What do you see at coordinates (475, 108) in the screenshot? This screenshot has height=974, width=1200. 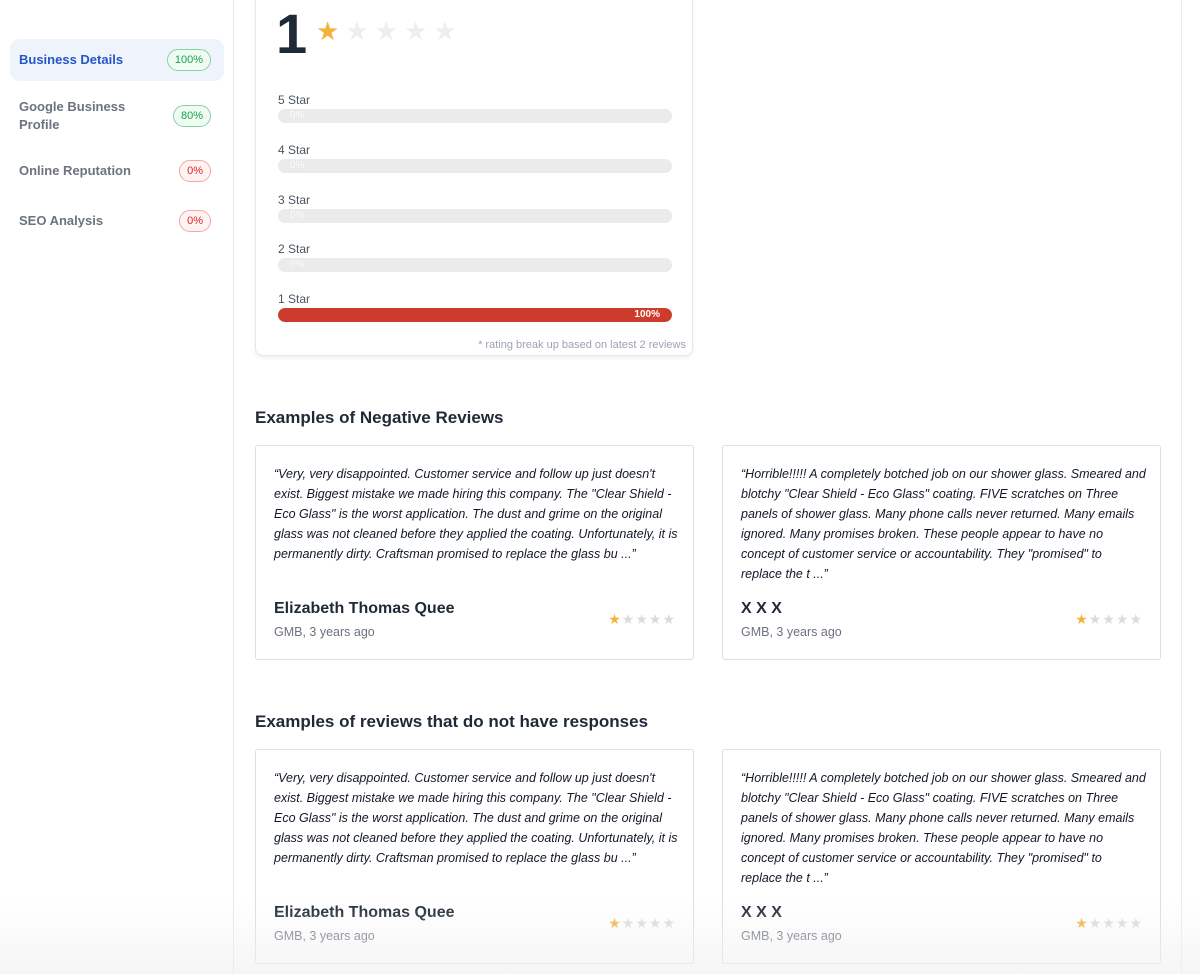 I see `rating-bar-5-star: 5 Star 0%` at bounding box center [475, 108].